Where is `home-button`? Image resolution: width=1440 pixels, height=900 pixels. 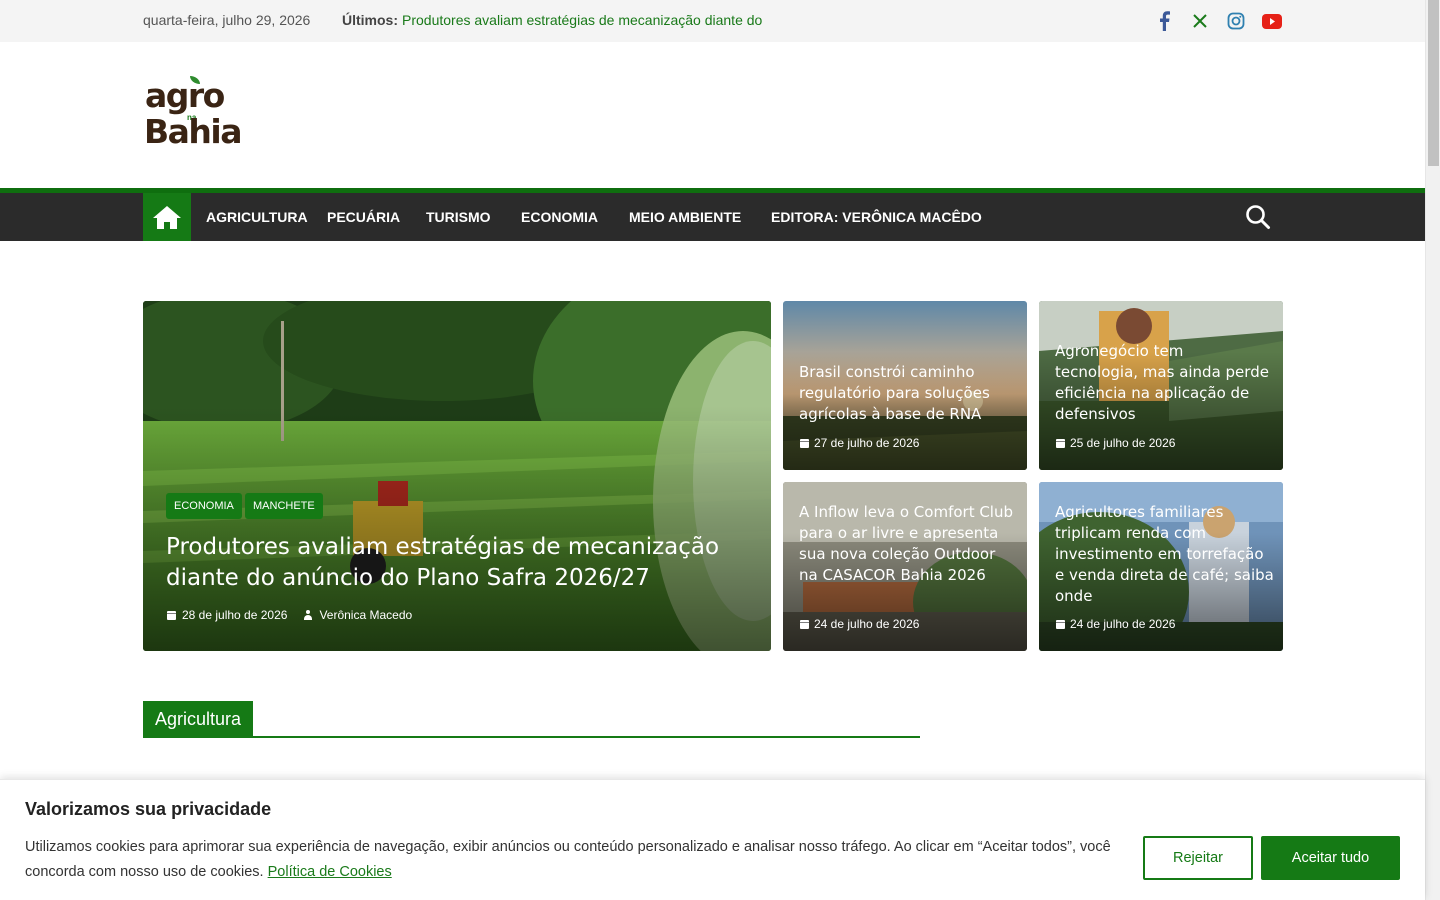
home-button is located at coordinates (167, 217).